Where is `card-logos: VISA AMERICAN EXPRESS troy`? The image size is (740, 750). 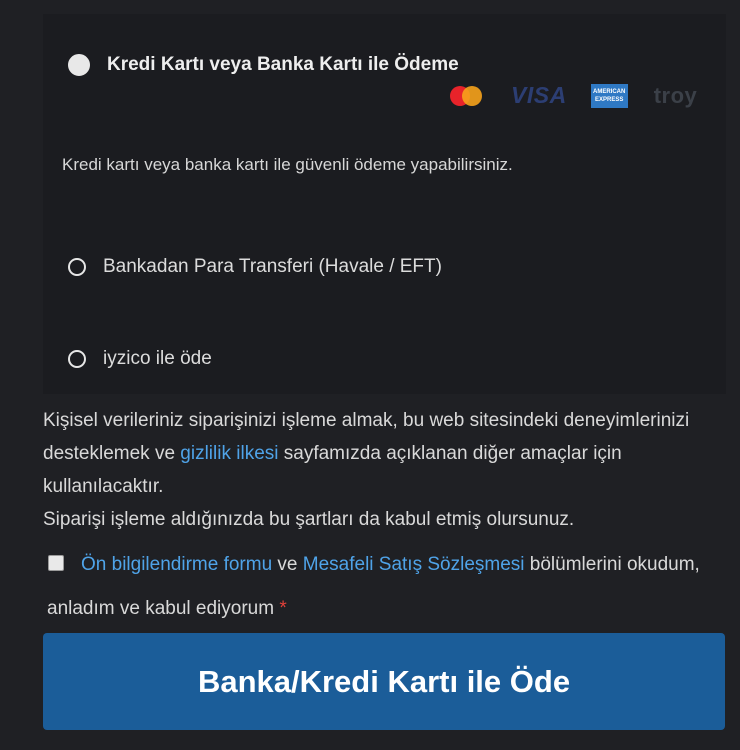 card-logos: VISA AMERICAN EXPRESS troy is located at coordinates (573, 95).